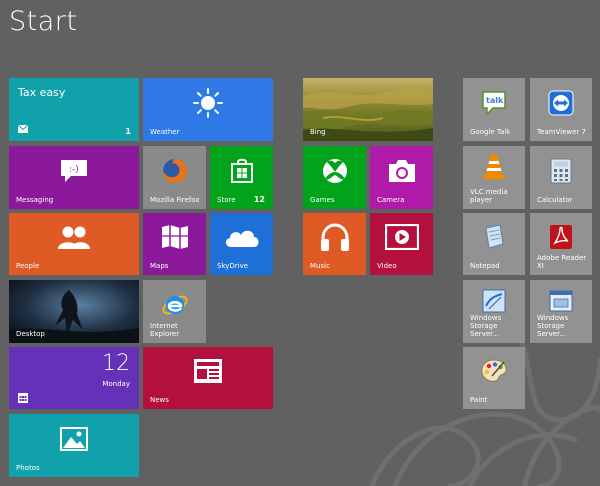 Image resolution: width=600 pixels, height=486 pixels. What do you see at coordinates (334, 237) in the screenshot?
I see `headphones-icon` at bounding box center [334, 237].